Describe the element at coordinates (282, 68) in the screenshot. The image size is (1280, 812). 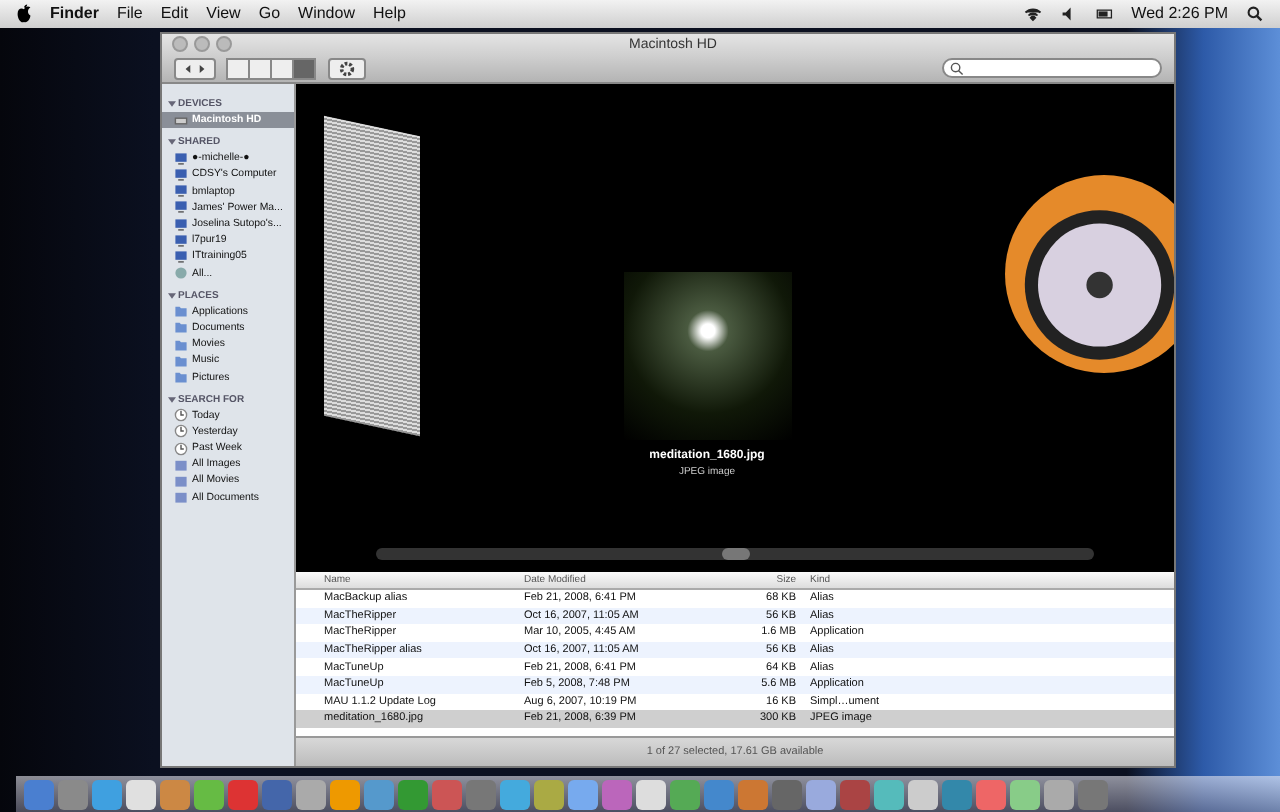
I see `column-view-button` at that location.